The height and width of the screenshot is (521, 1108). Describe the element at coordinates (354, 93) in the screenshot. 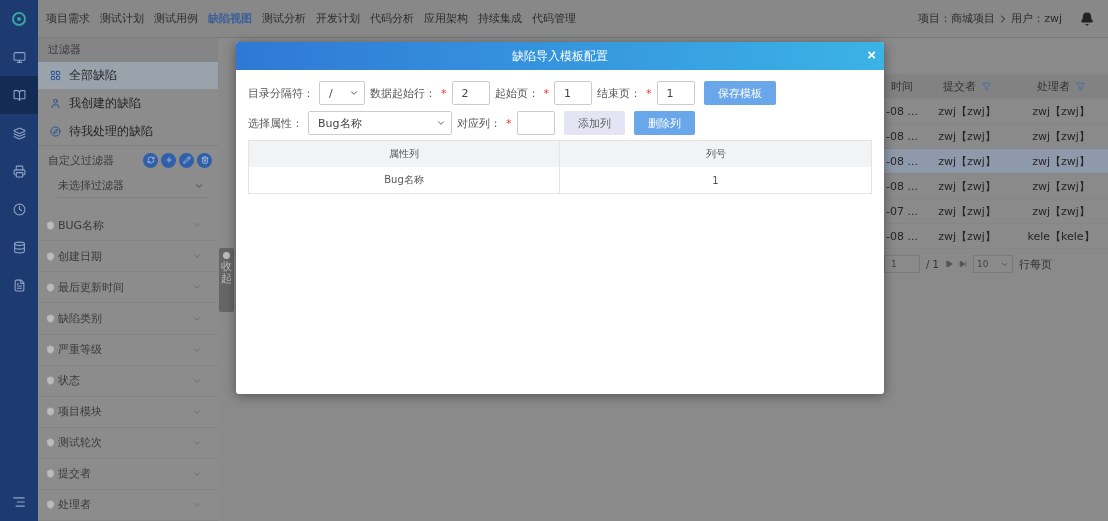

I see `chevron-down-icon` at that location.